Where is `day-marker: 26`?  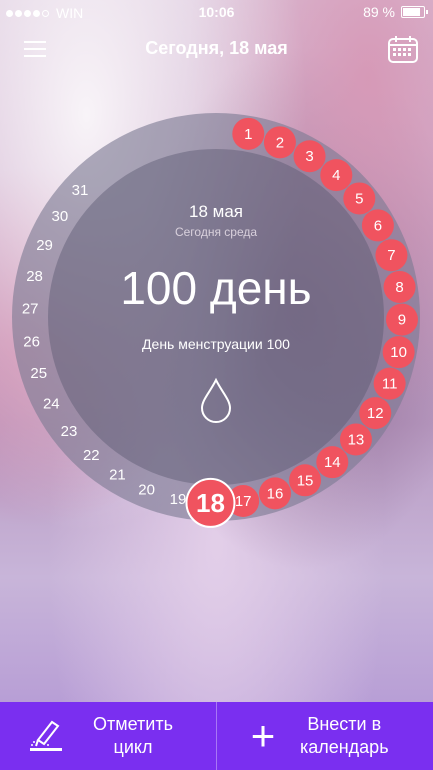 day-marker: 26 is located at coordinates (31, 341).